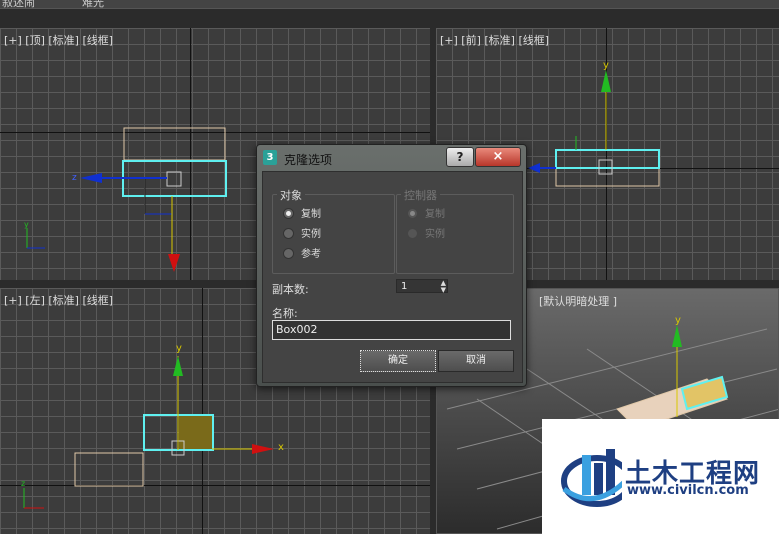  I want to click on name-label: 名称:, so click(285, 313).